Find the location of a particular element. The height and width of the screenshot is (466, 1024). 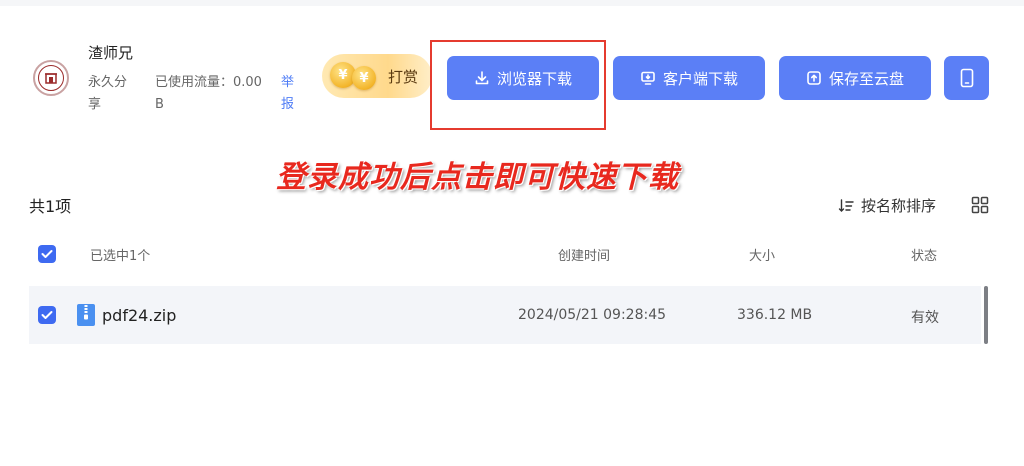

file-status: 有效 is located at coordinates (925, 318).